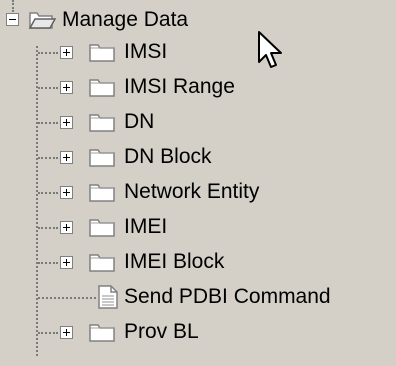 The image size is (396, 366). Describe the element at coordinates (198, 20) in the screenshot. I see `tree-item-manage-data: Manage Data` at that location.